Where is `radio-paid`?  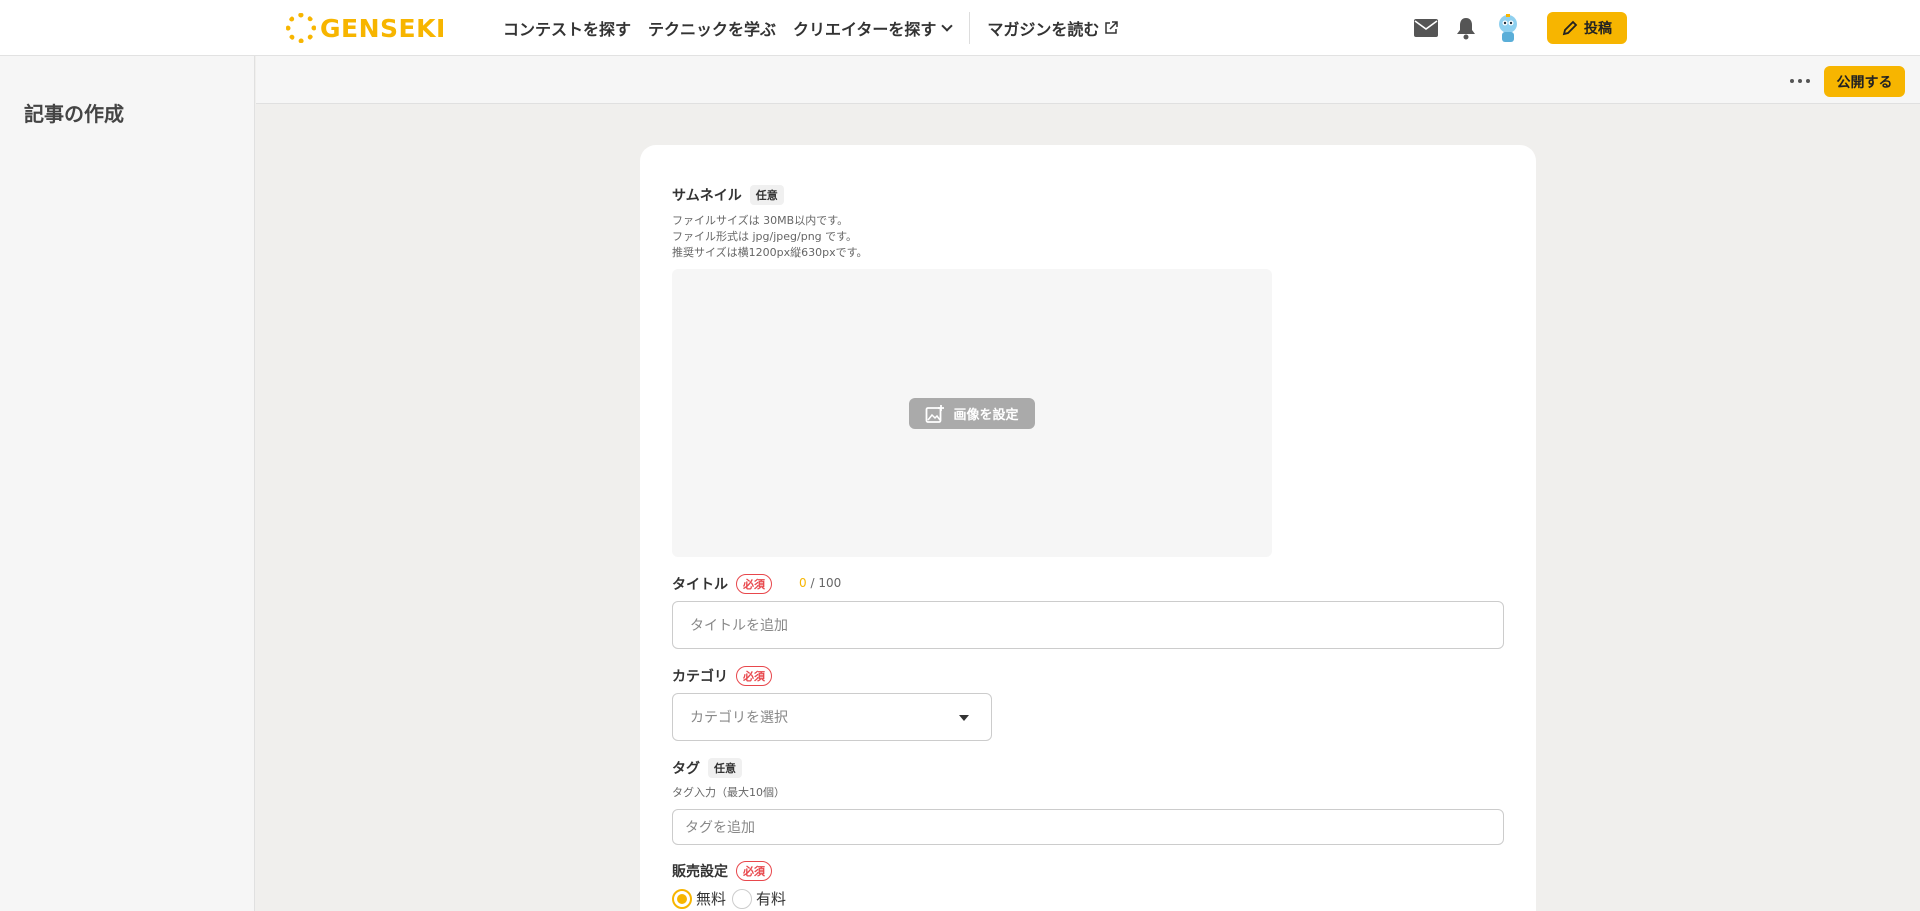
radio-paid is located at coordinates (742, 898).